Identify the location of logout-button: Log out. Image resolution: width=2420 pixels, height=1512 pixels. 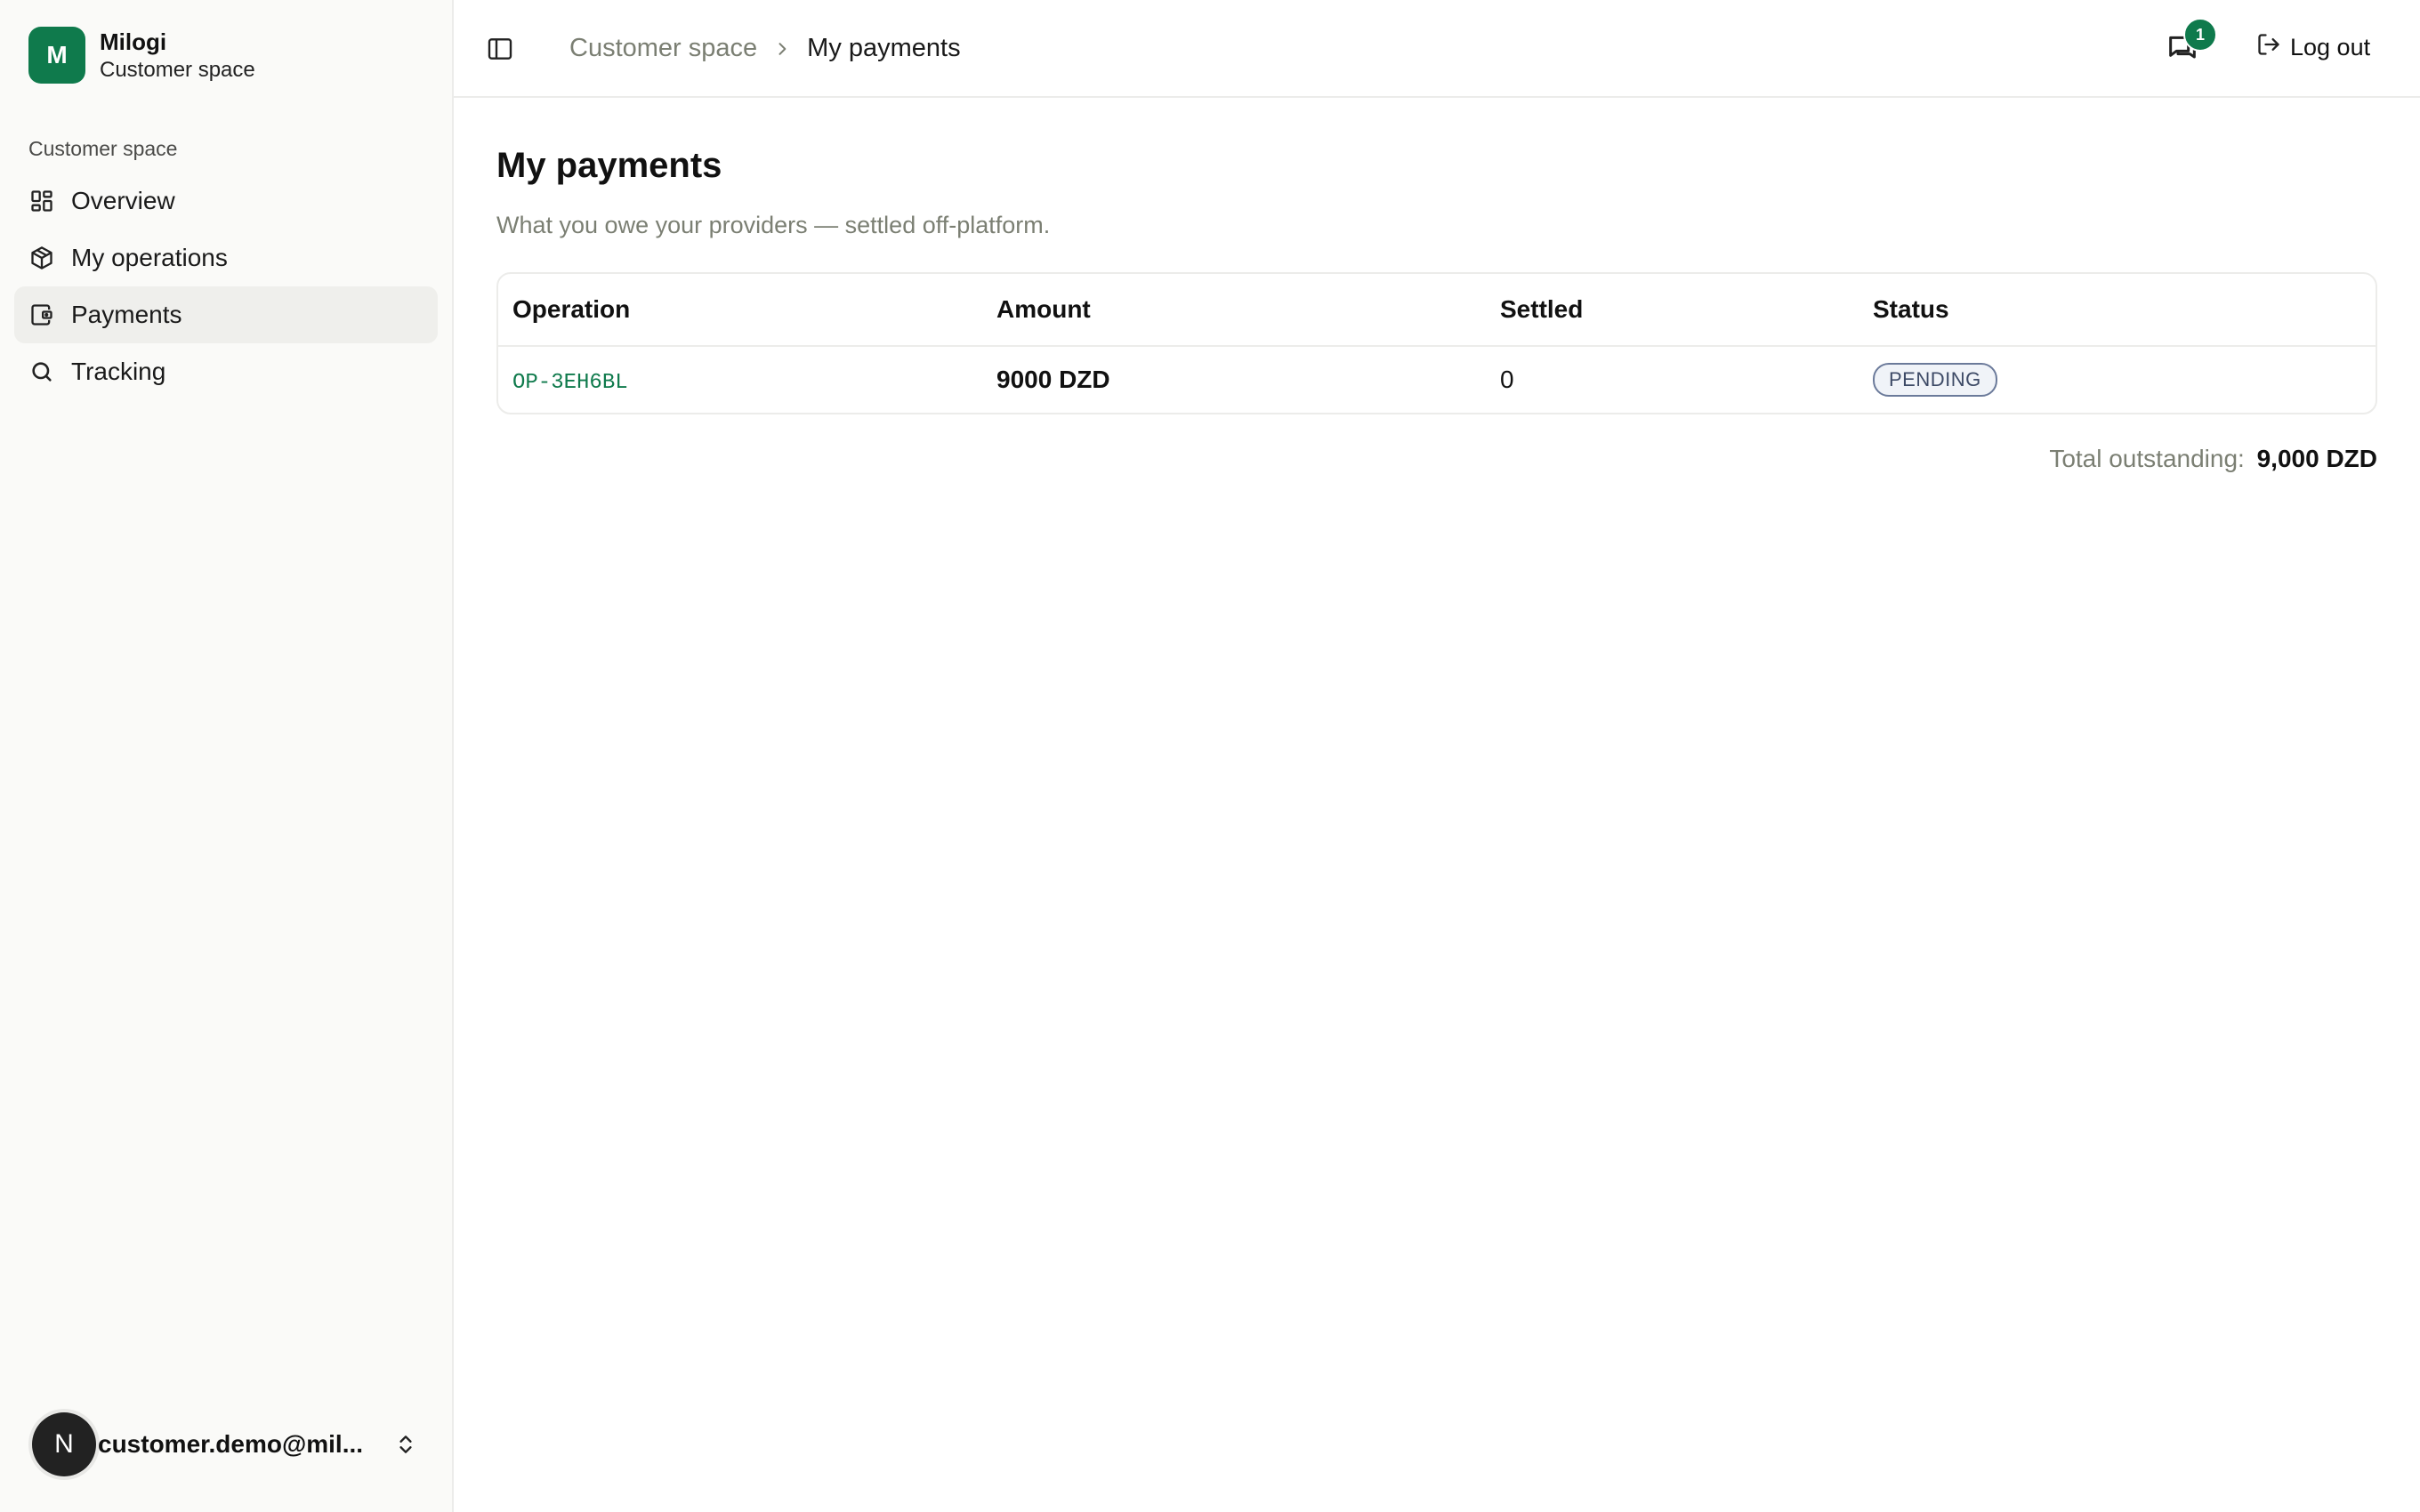
(2313, 47).